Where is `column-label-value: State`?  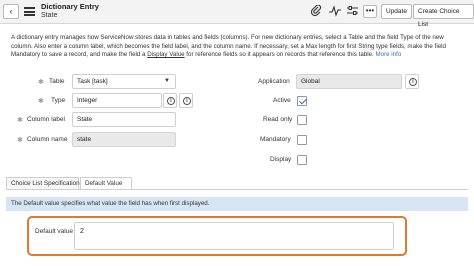 column-label-value: State is located at coordinates (85, 119).